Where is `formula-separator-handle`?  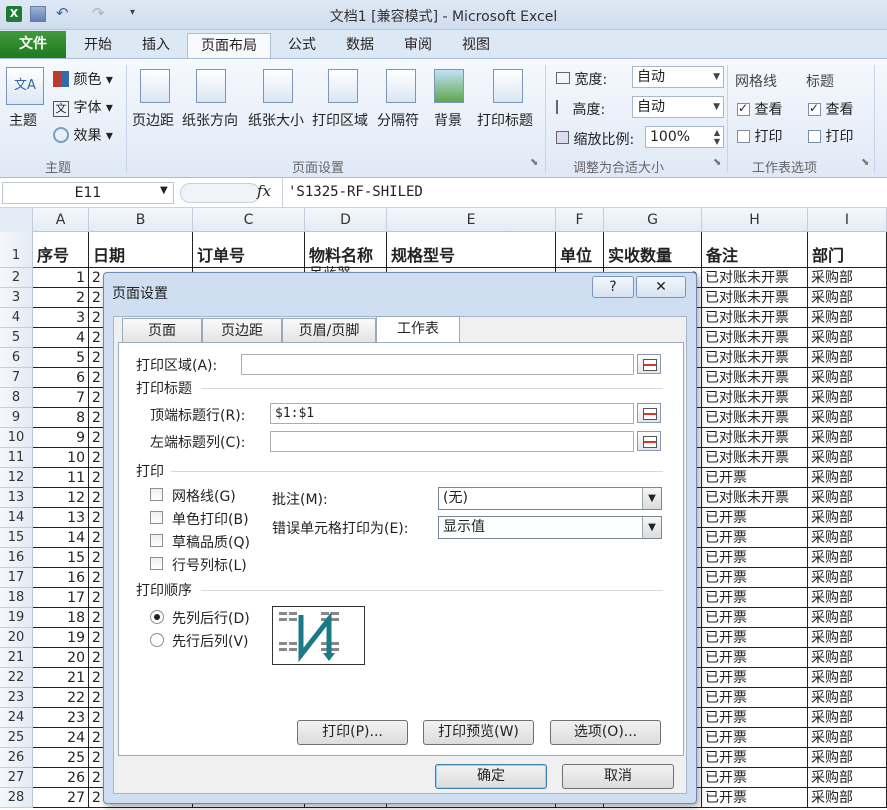 formula-separator-handle is located at coordinates (220, 193).